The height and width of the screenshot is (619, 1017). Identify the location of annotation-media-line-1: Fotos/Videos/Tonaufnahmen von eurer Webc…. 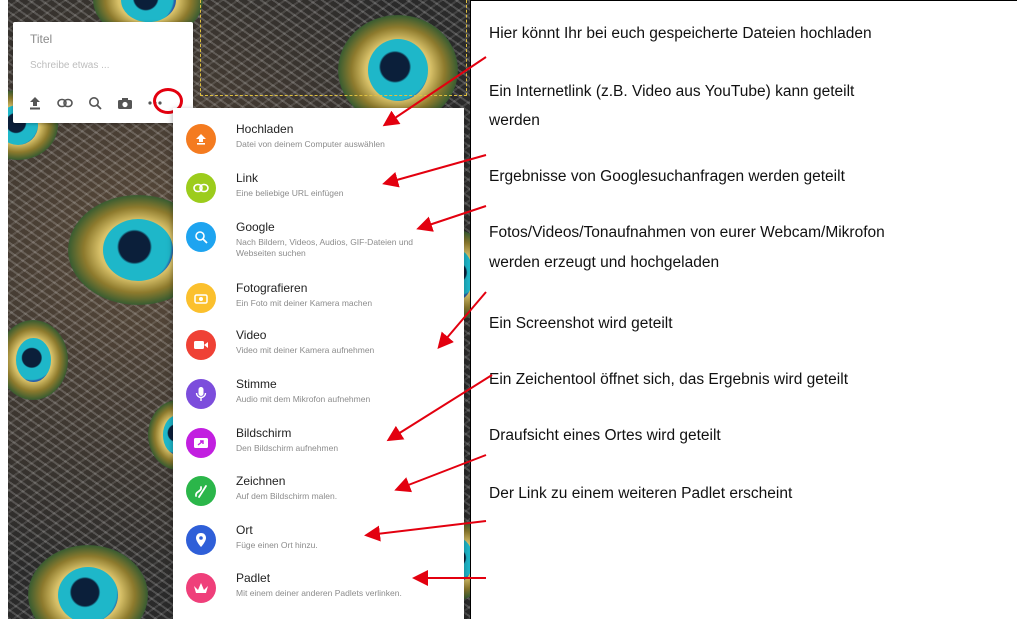
(687, 232).